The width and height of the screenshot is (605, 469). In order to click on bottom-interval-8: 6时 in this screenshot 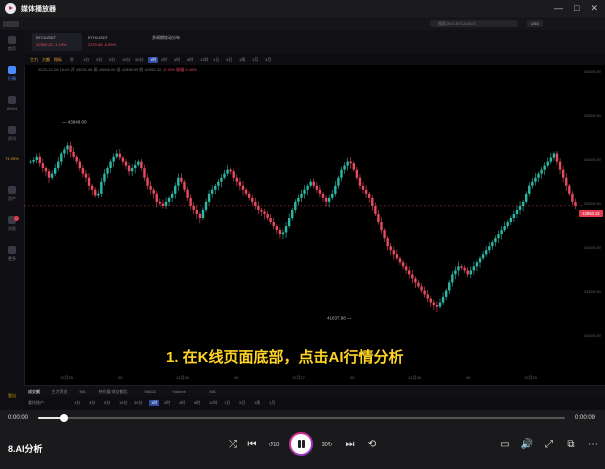, I will do `click(197, 403)`.